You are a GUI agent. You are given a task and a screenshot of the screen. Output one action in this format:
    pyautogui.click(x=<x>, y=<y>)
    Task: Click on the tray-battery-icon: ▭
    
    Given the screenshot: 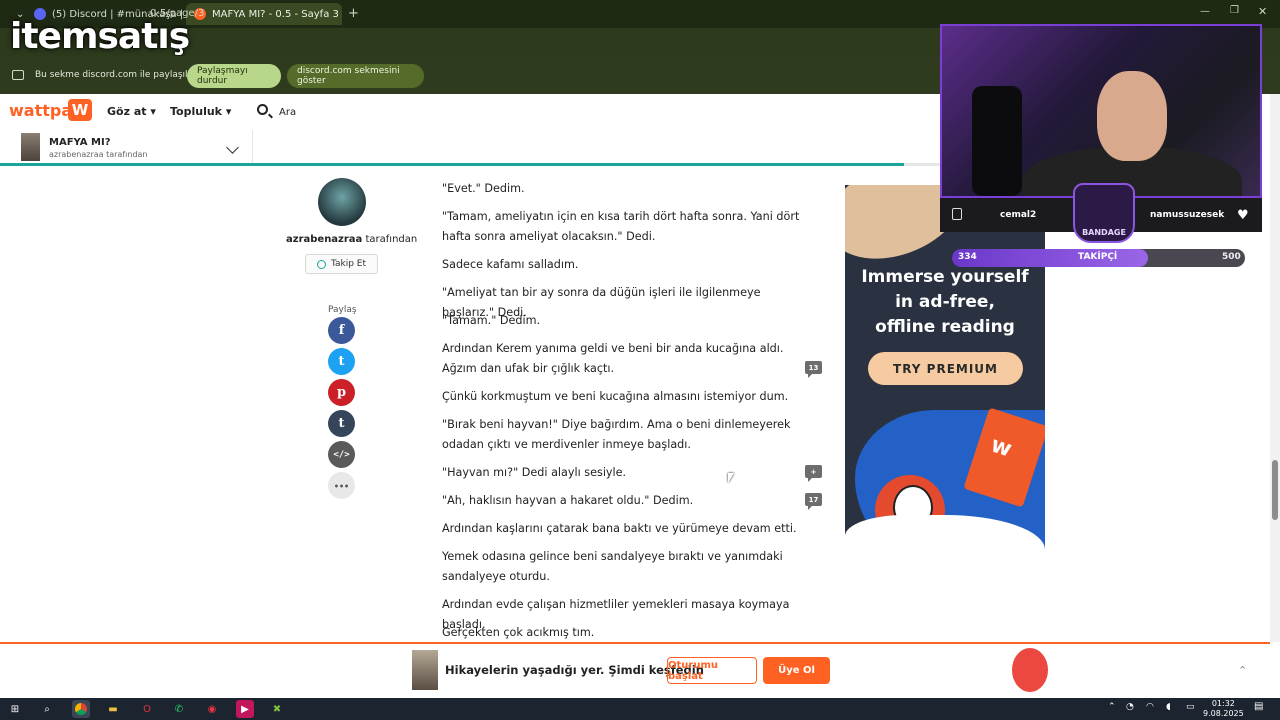 What is the action you would take?
    pyautogui.click(x=1190, y=707)
    